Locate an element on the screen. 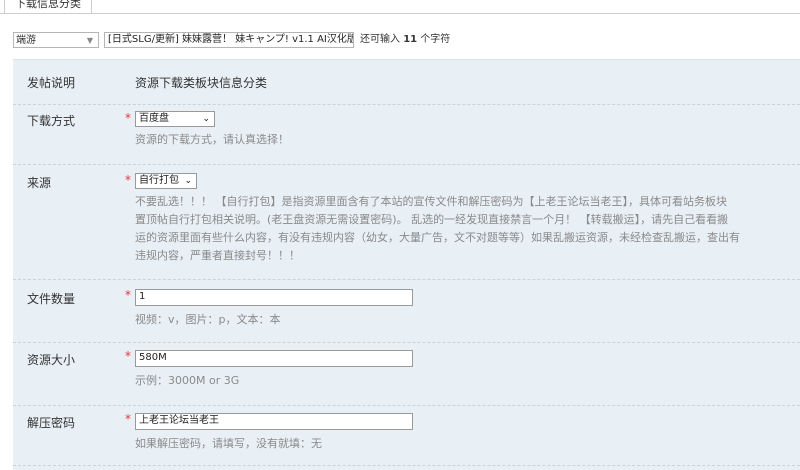  post-note-value: 资源下载类板块信息分类 is located at coordinates (201, 83).